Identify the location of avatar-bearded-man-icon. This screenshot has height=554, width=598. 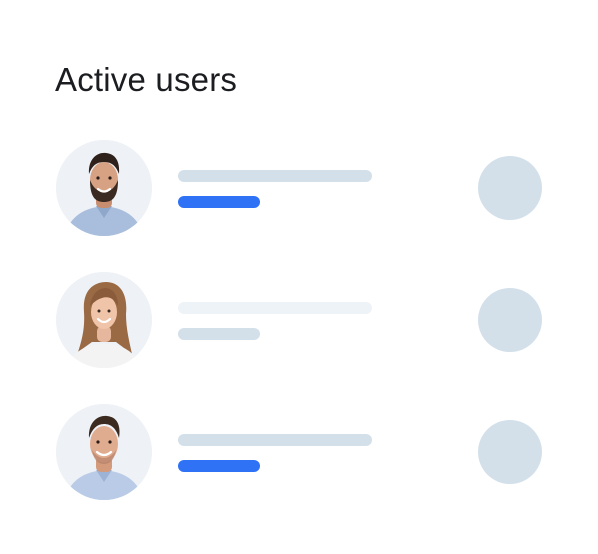
(104, 188).